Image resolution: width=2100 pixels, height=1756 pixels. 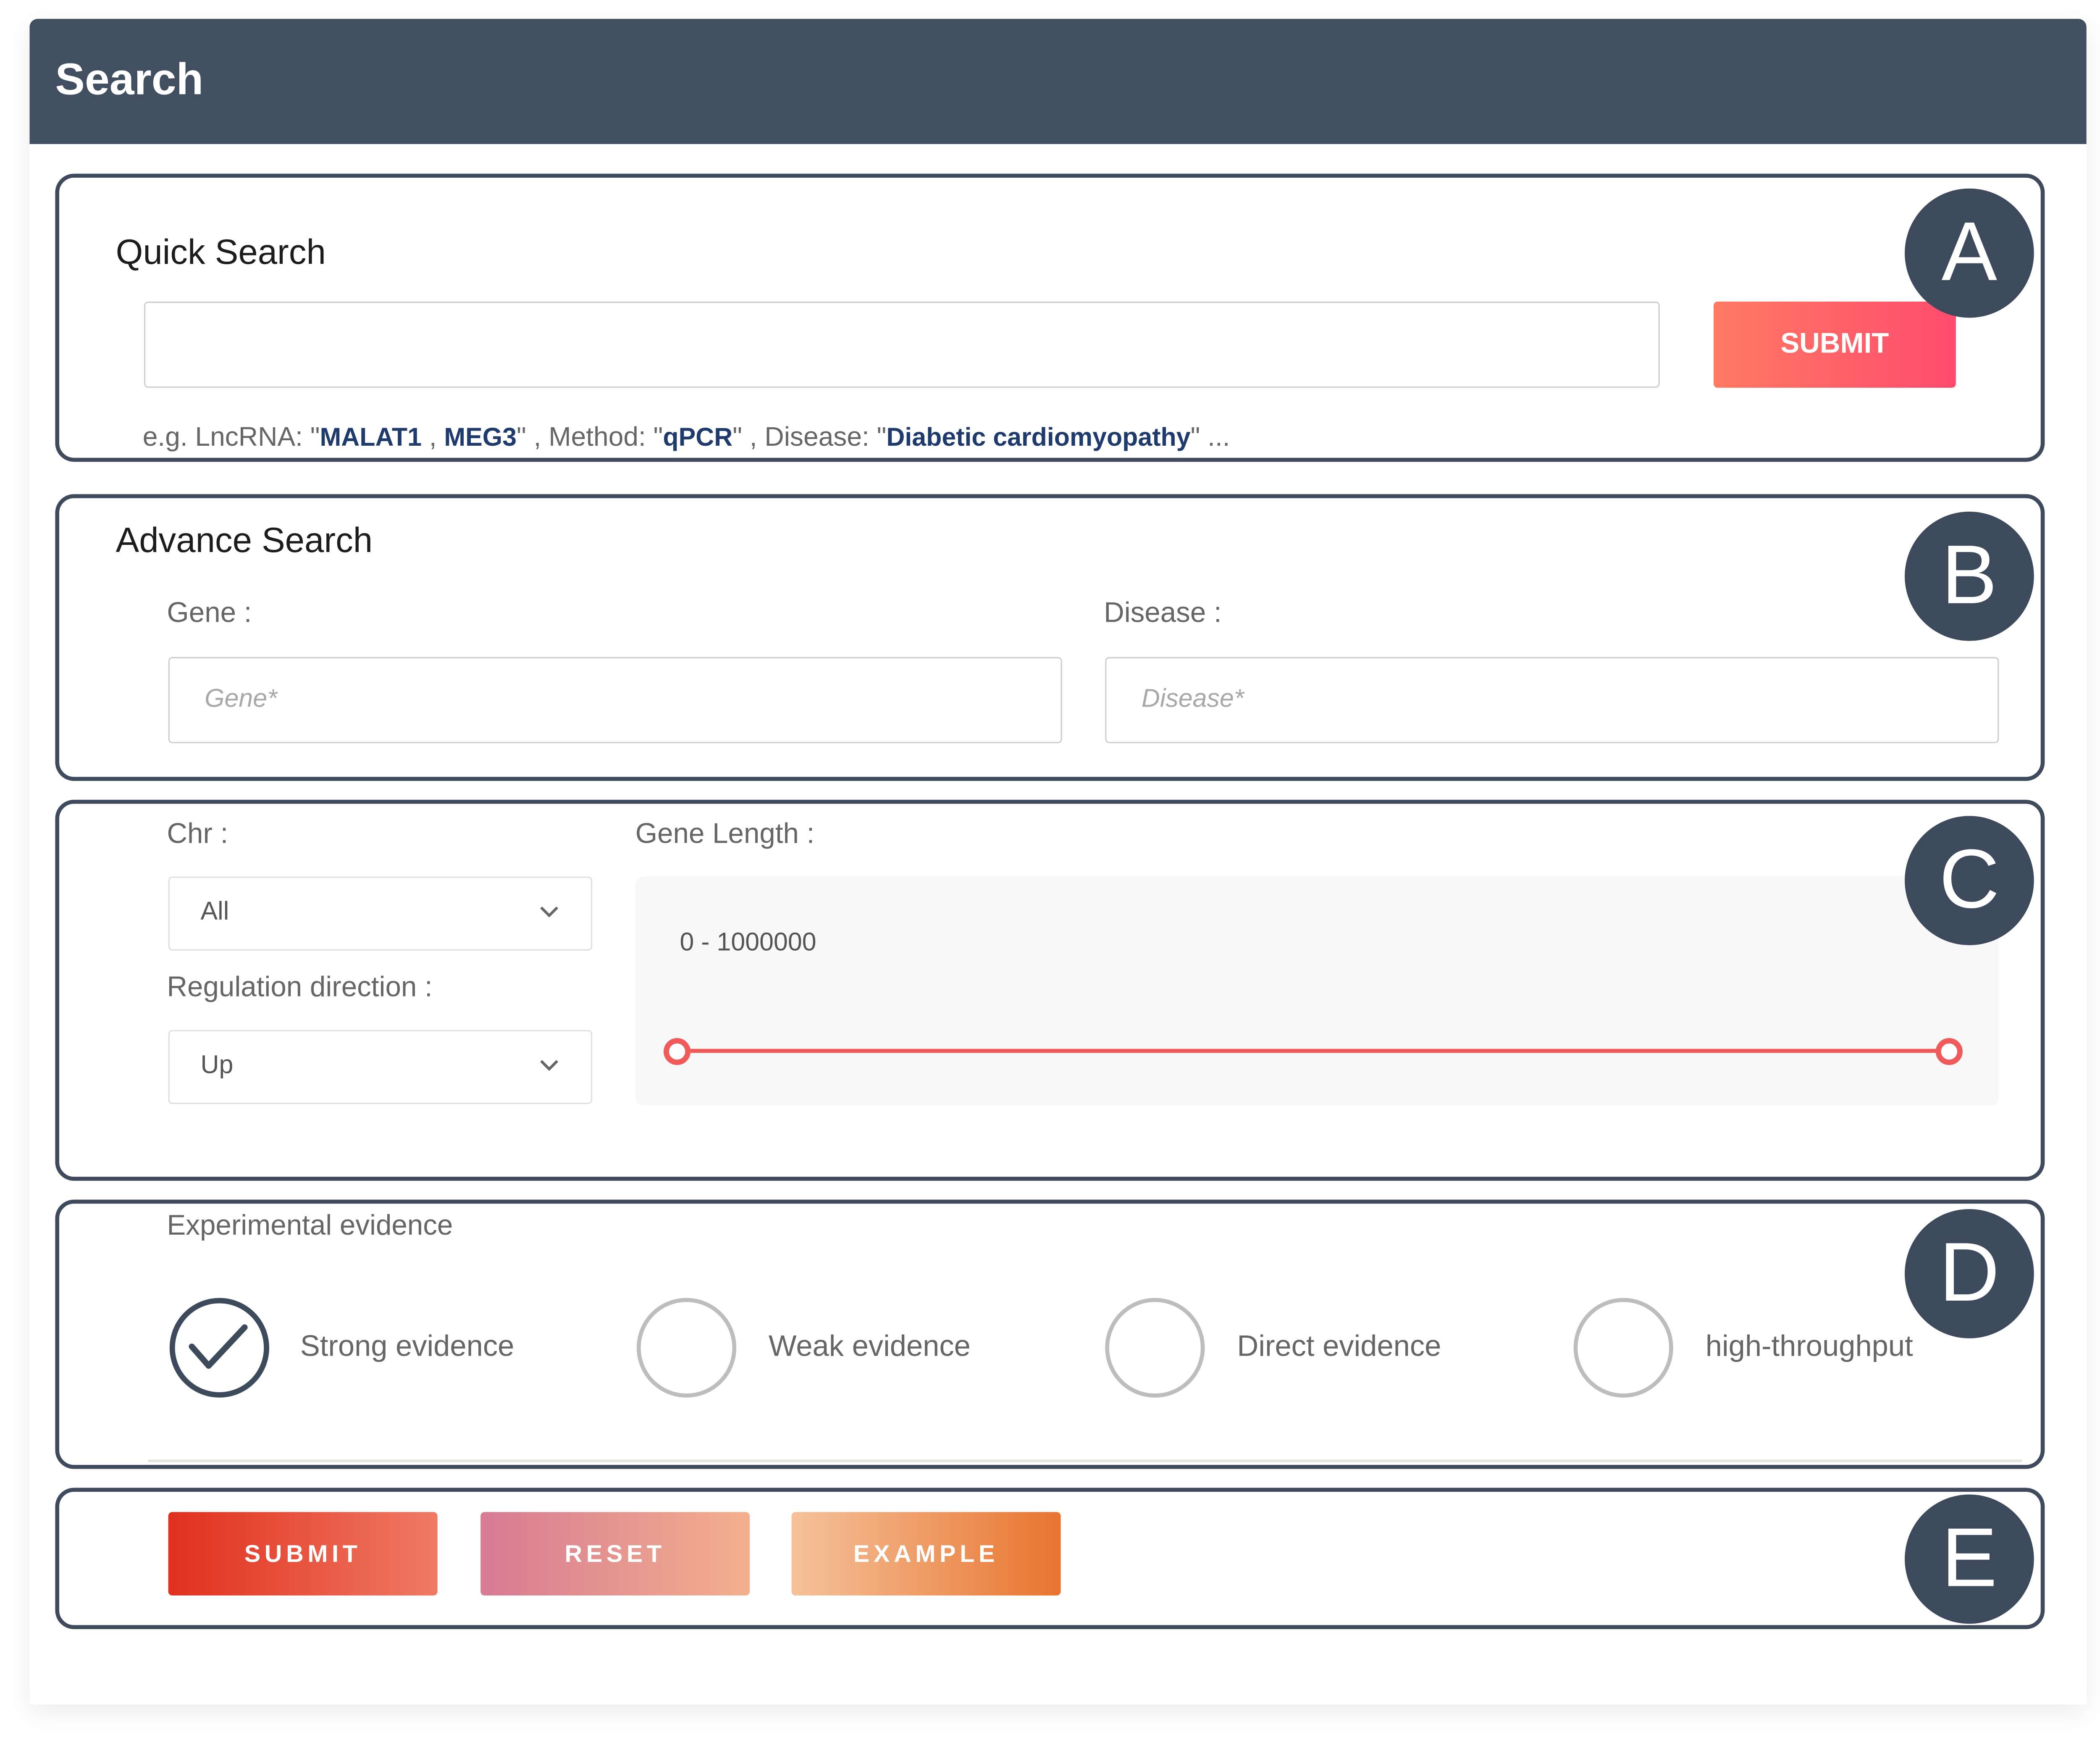 I want to click on checkmark-icon, so click(x=218, y=1346).